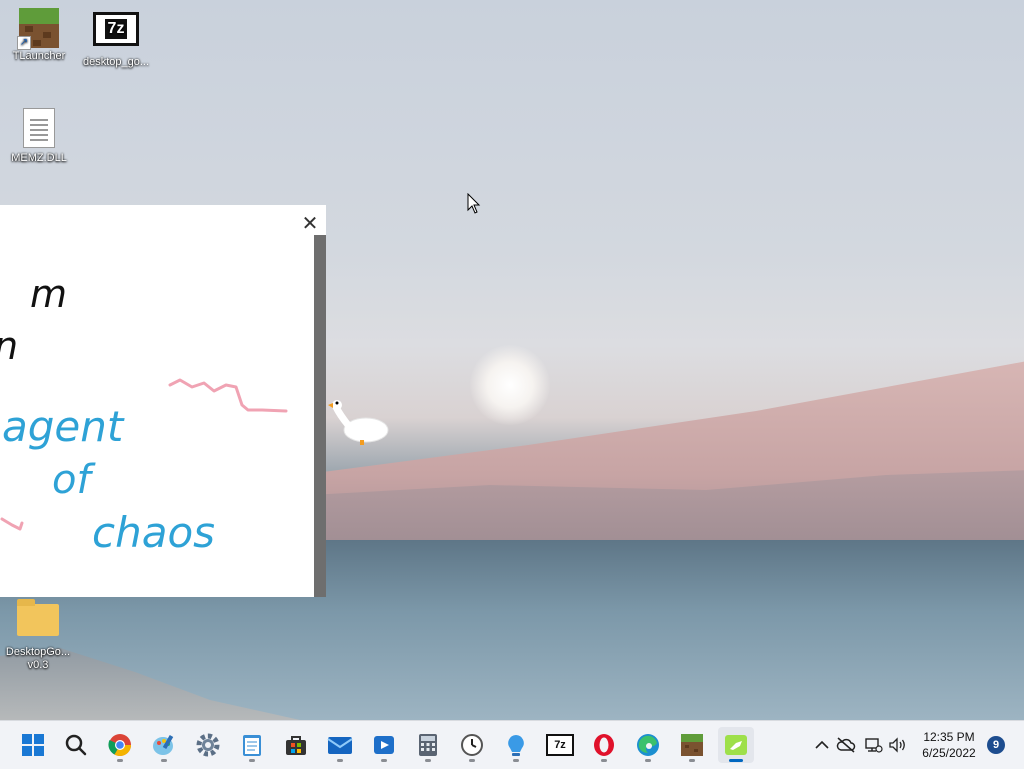 This screenshot has width=1024, height=769. I want to click on desktop-icon-memz-dll: MEMZ.DLL, so click(39, 136).